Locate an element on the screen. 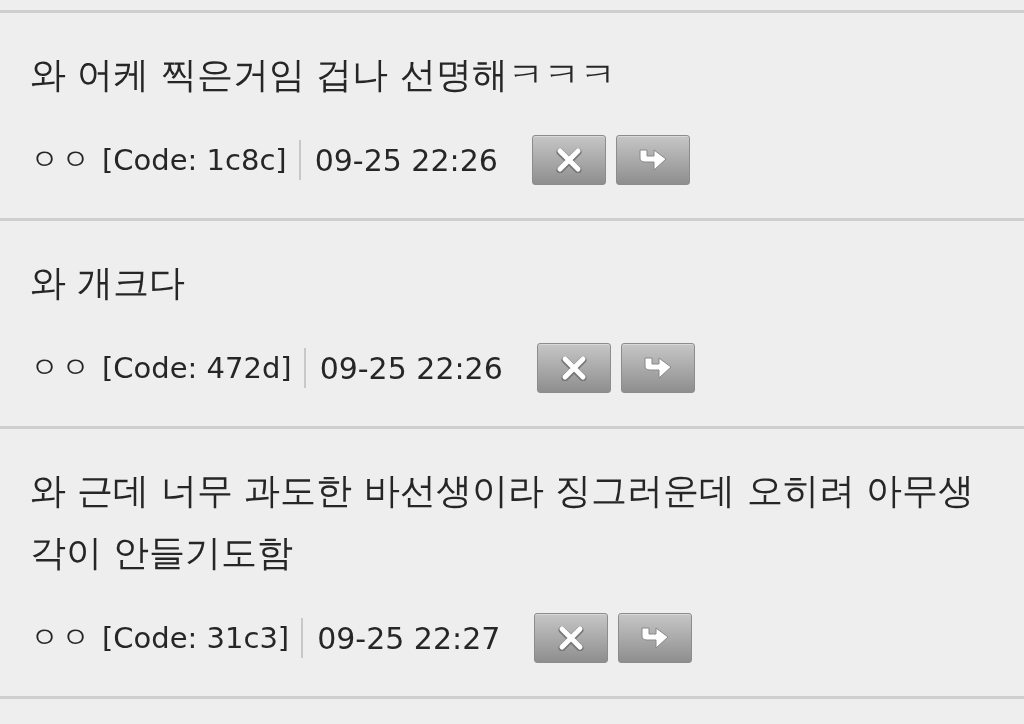 This screenshot has height=724, width=1024. comment-text: 와 어케 찍은거임 겁나 선명해ㅋㅋㅋ is located at coordinates (323, 75).